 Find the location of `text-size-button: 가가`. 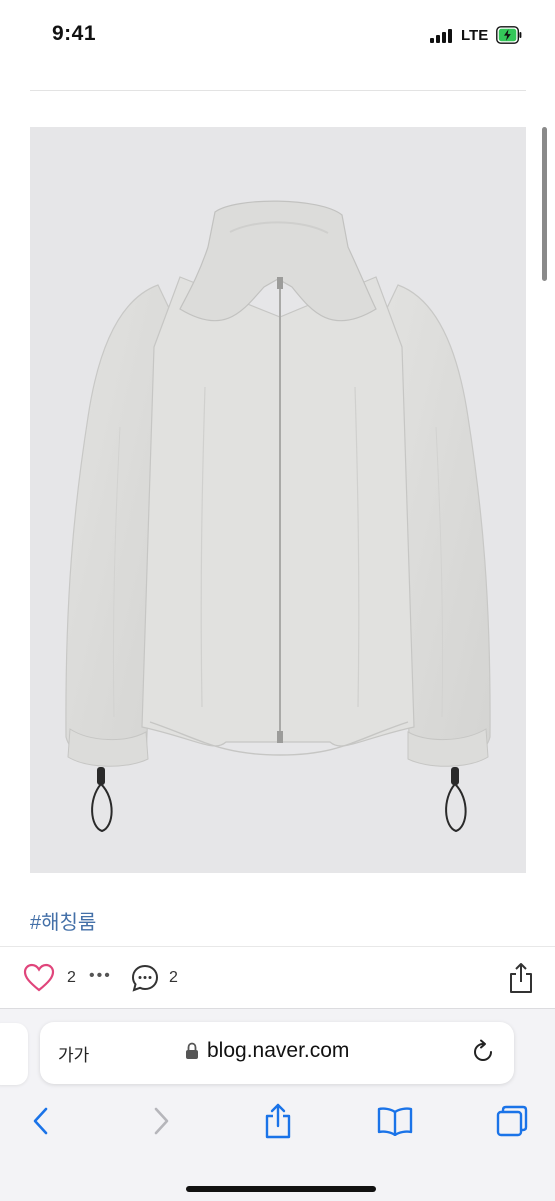

text-size-button: 가가 is located at coordinates (73, 1053).